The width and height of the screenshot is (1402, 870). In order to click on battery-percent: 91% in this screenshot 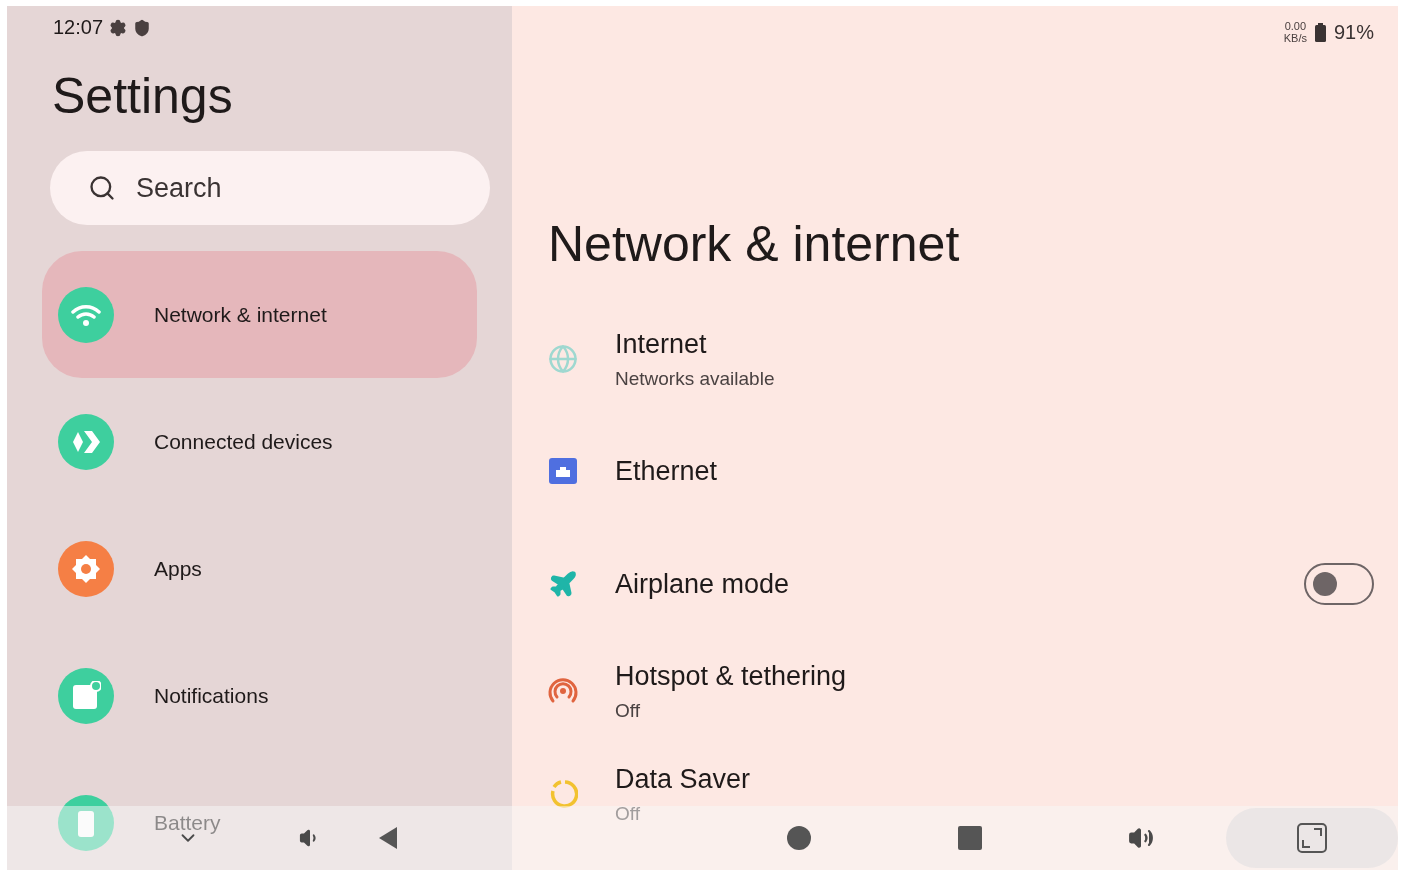, I will do `click(1353, 32)`.